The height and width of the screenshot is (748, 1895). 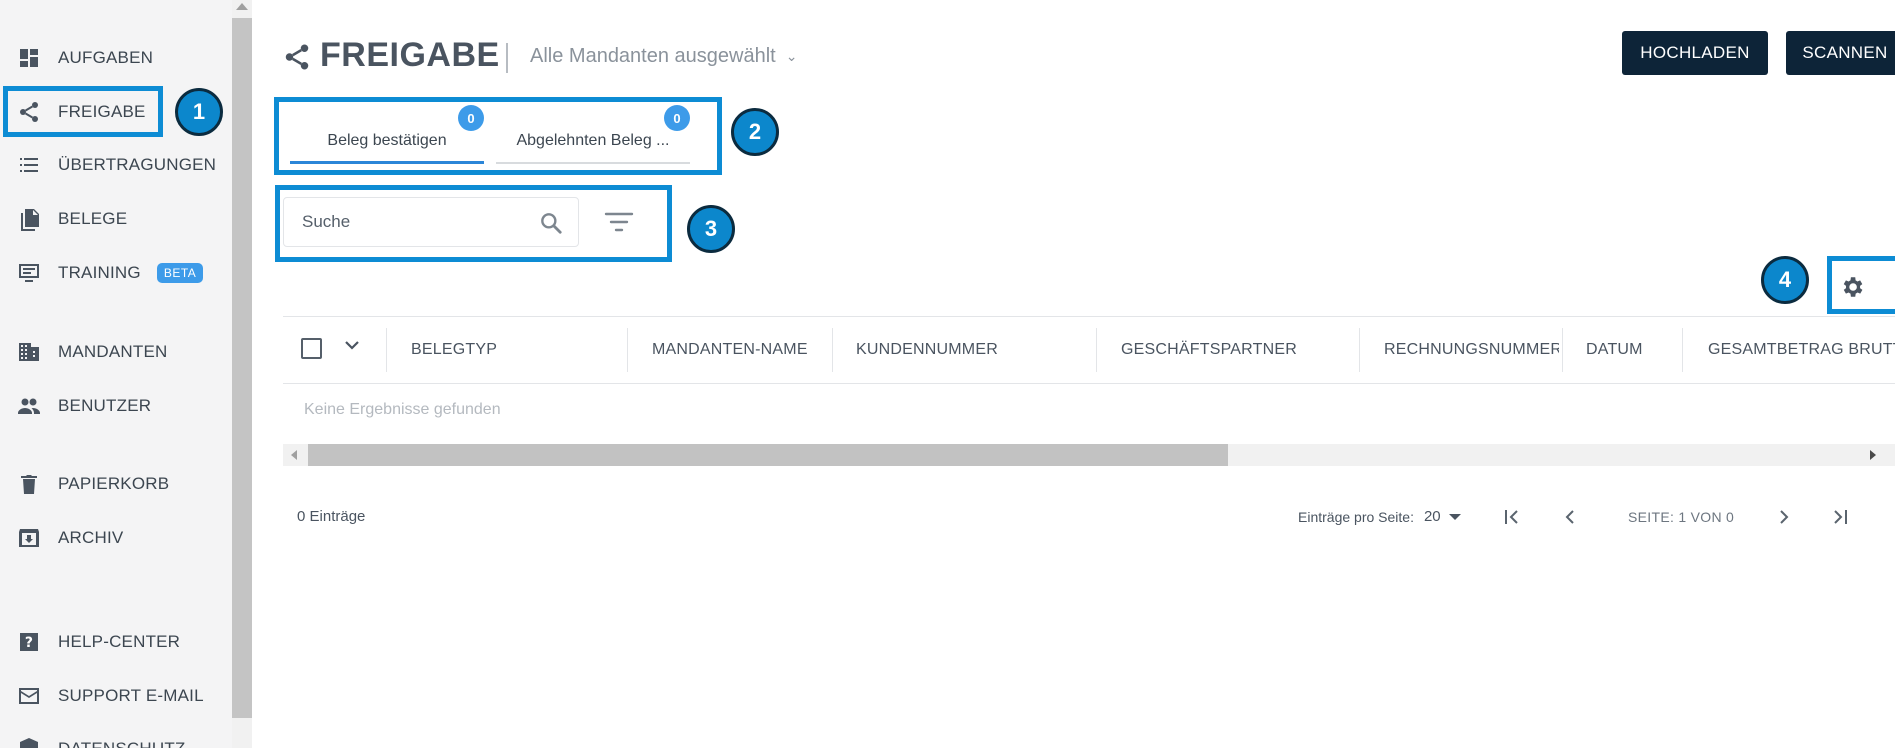 What do you see at coordinates (507, 58) in the screenshot?
I see `title-divider` at bounding box center [507, 58].